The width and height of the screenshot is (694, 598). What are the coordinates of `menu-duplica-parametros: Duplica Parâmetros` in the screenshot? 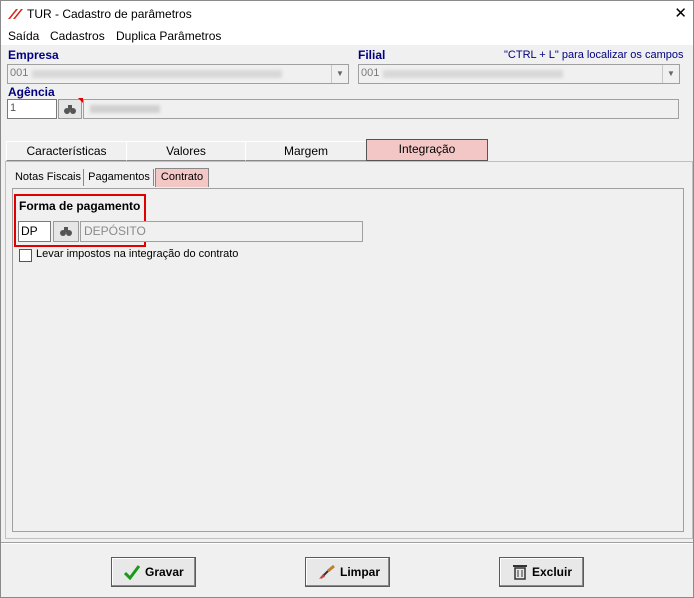 It's located at (168, 36).